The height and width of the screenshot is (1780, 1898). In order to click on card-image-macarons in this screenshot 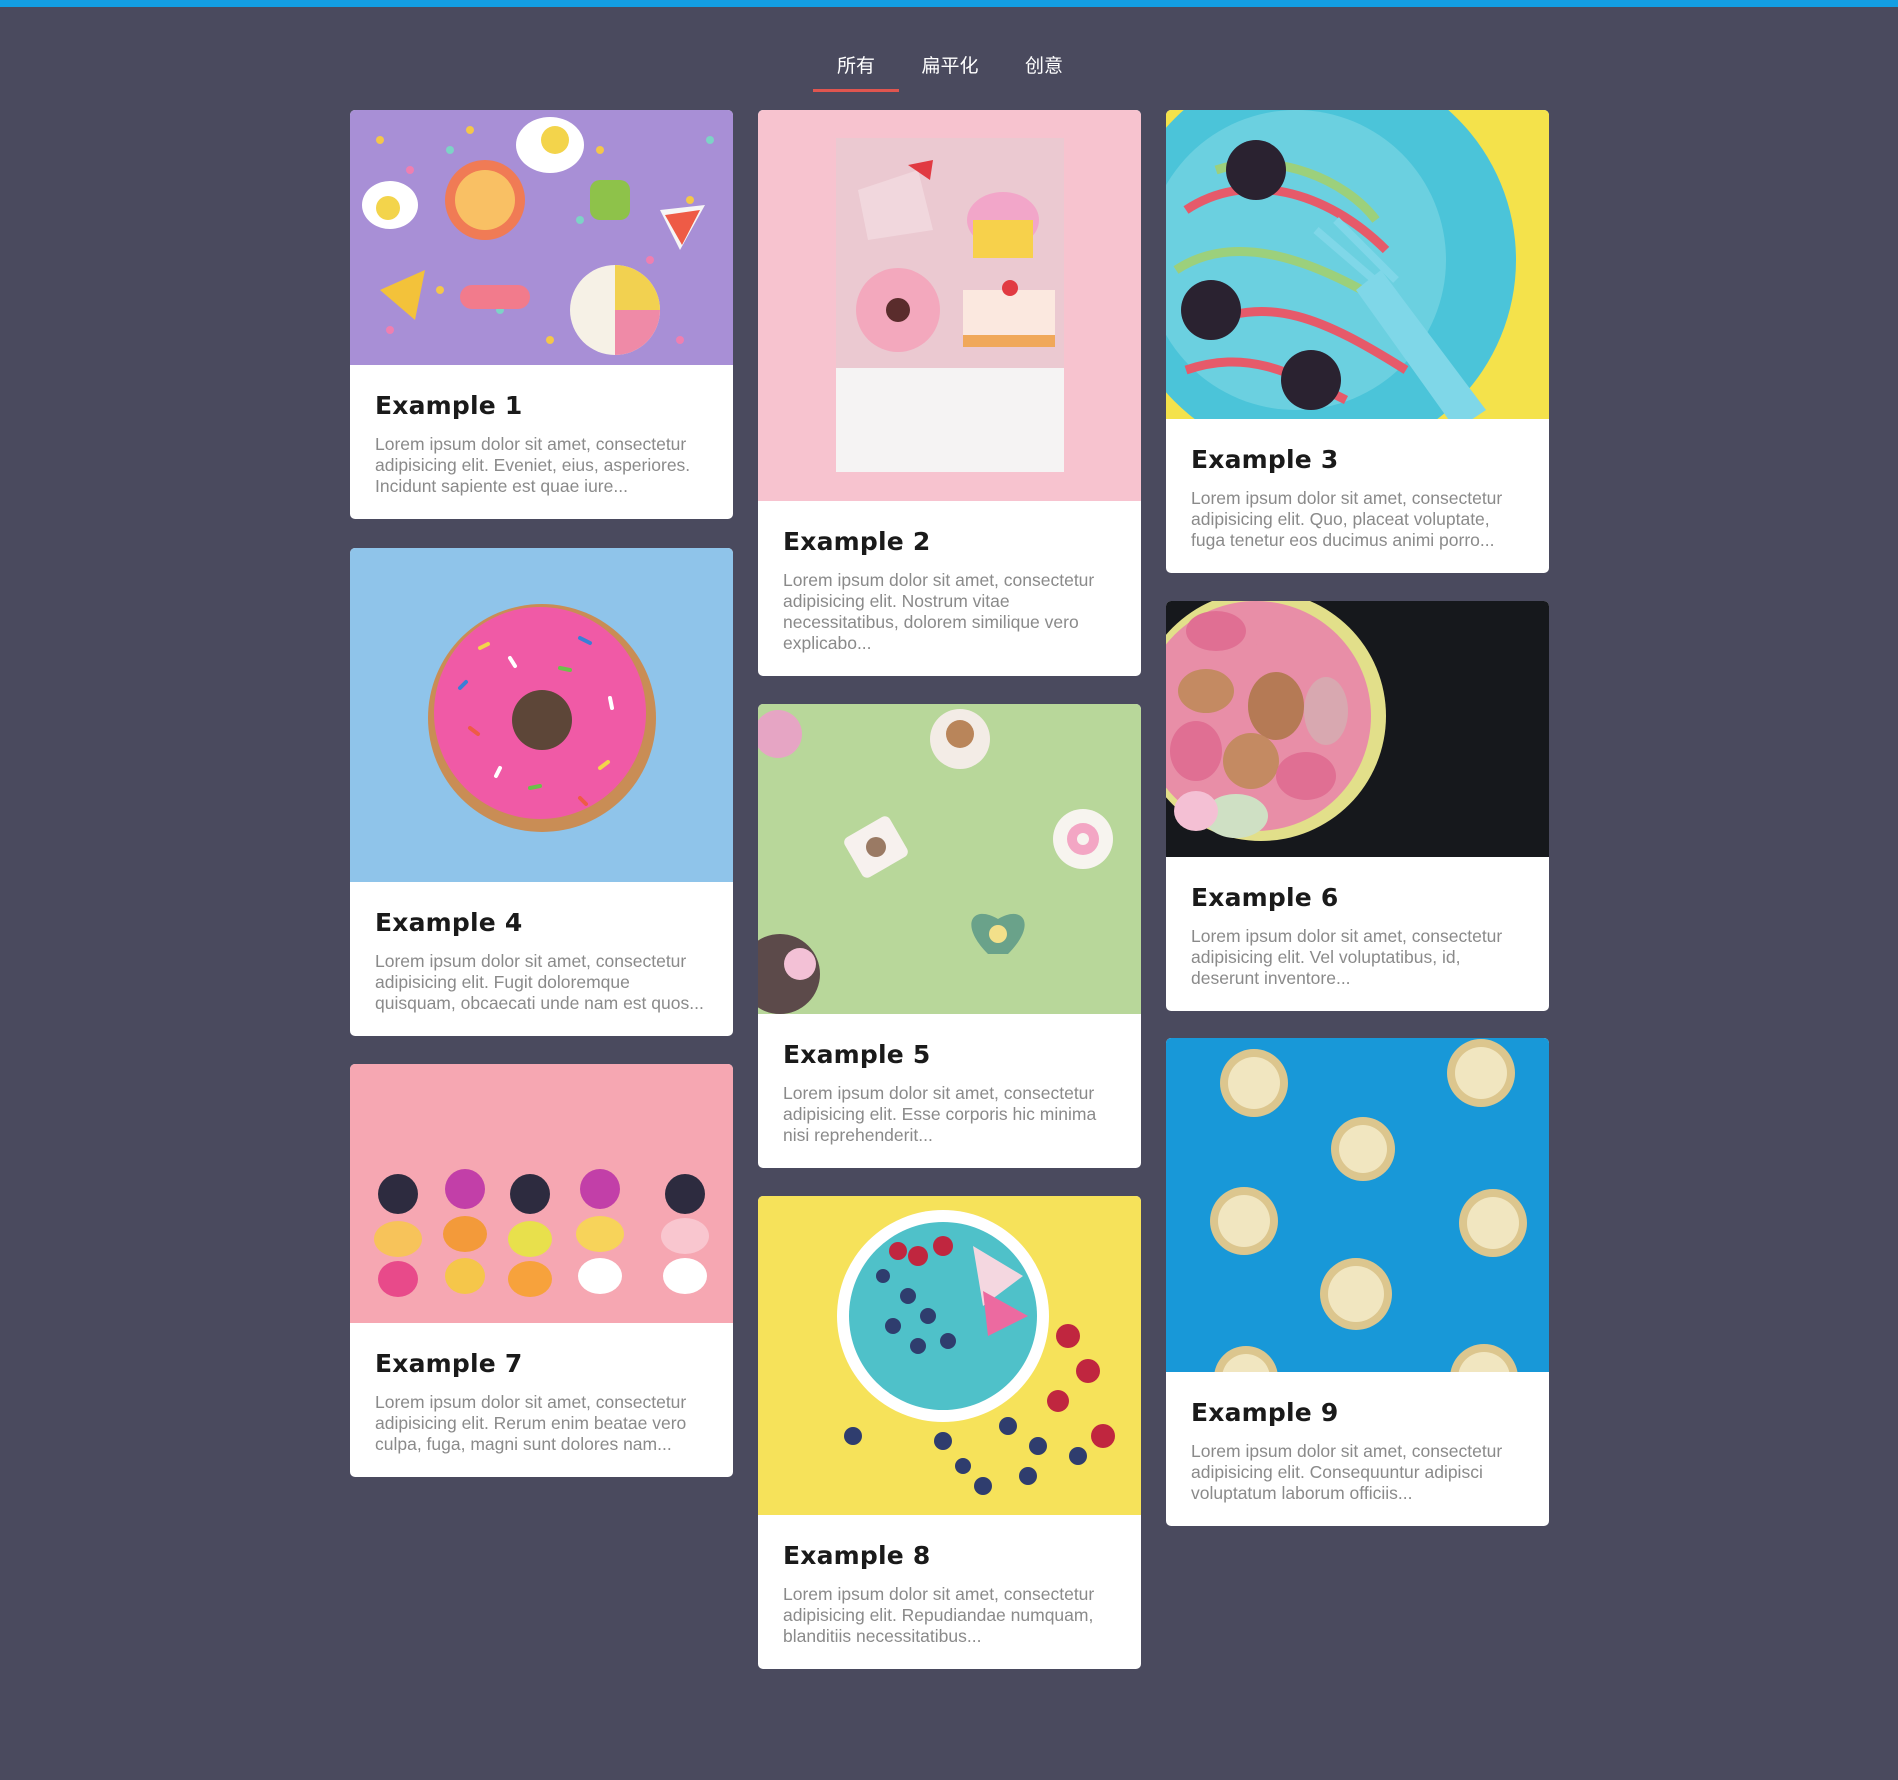, I will do `click(1357, 729)`.